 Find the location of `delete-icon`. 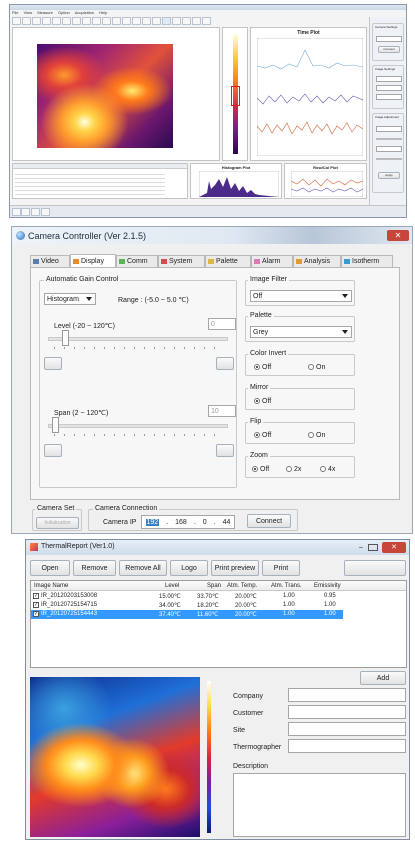

delete-icon is located at coordinates (96, 21).